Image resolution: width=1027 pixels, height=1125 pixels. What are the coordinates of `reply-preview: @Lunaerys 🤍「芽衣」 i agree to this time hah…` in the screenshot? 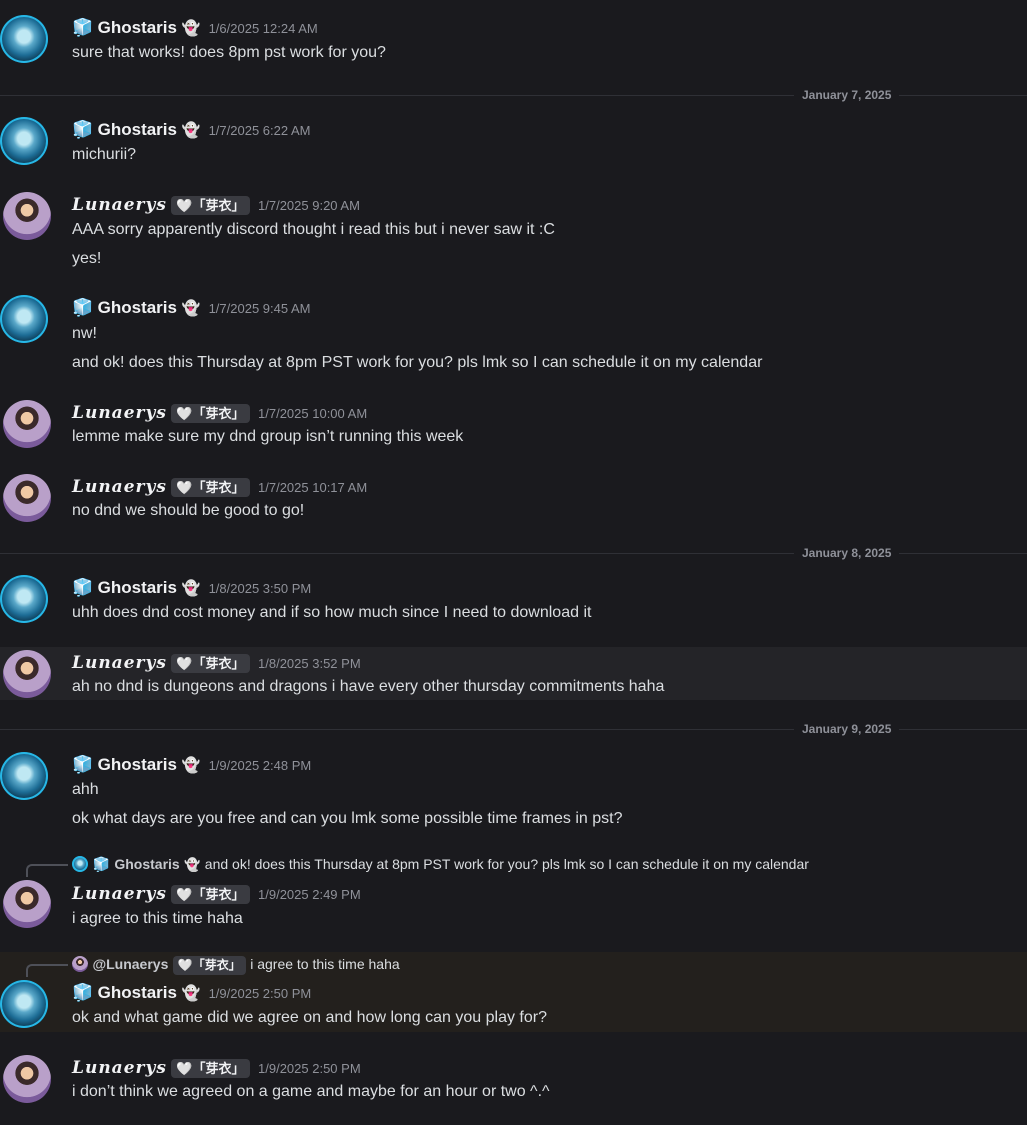 It's located at (236, 965).